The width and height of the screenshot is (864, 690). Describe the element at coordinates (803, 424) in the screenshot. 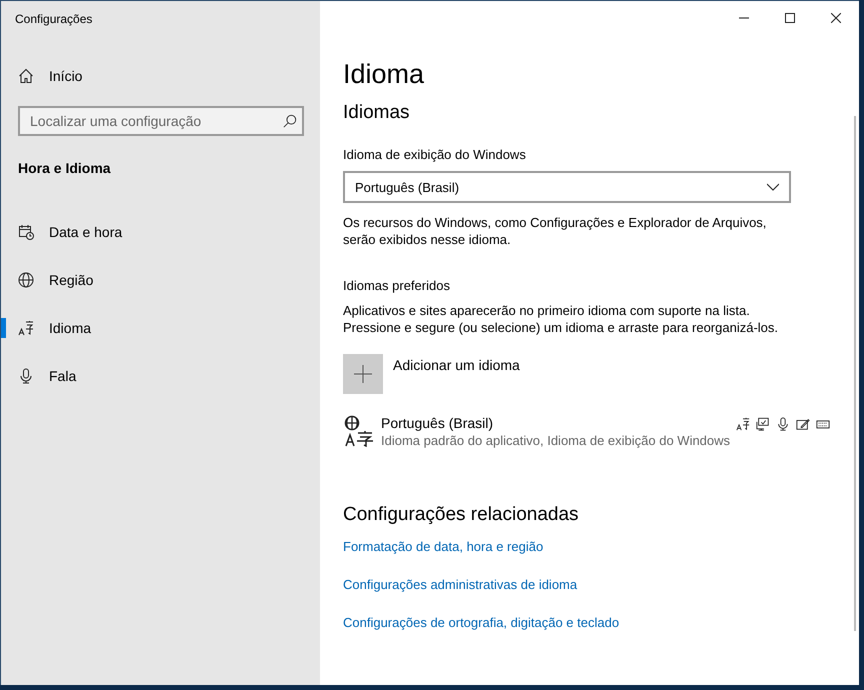

I see `handwriting-icon` at that location.